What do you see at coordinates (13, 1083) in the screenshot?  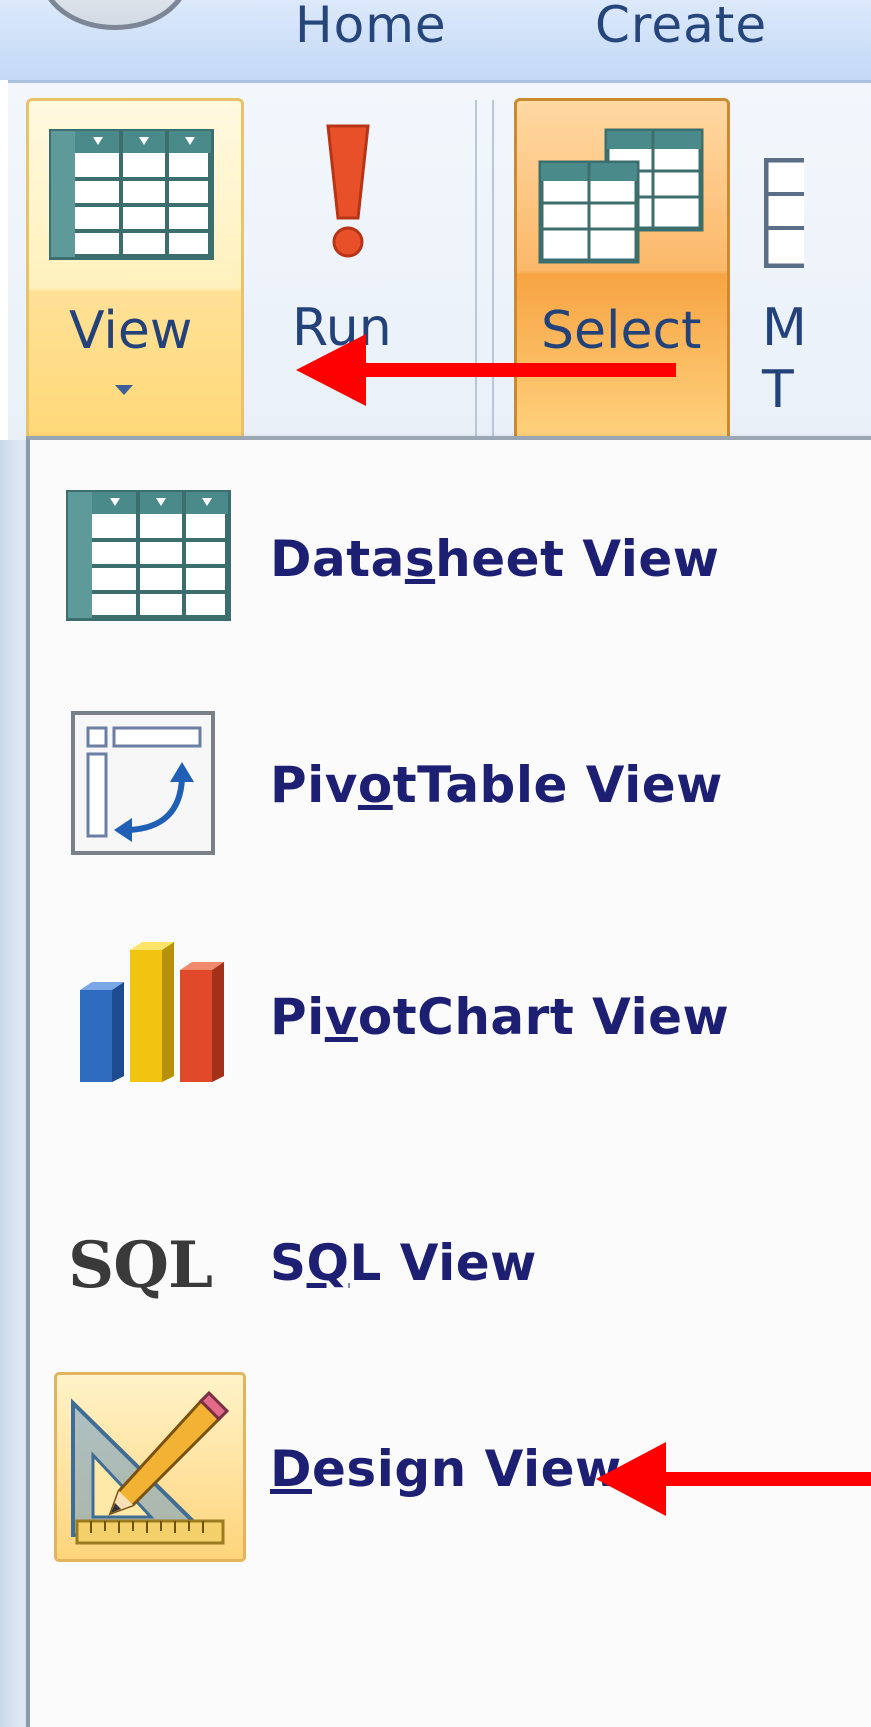 I see `background-pane` at bounding box center [13, 1083].